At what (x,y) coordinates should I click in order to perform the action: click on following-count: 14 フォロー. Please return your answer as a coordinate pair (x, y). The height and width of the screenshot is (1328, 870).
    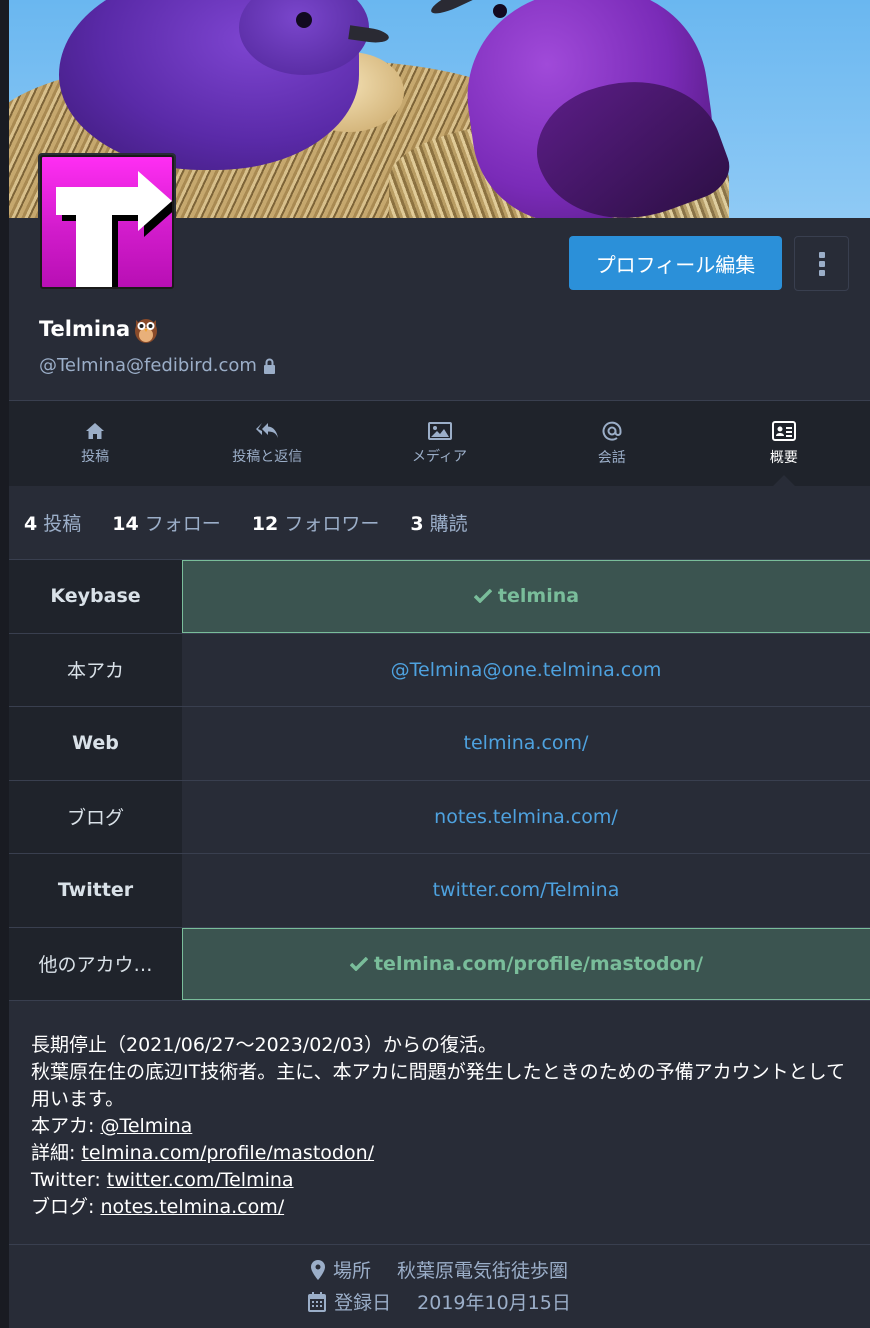
    Looking at the image, I should click on (166, 522).